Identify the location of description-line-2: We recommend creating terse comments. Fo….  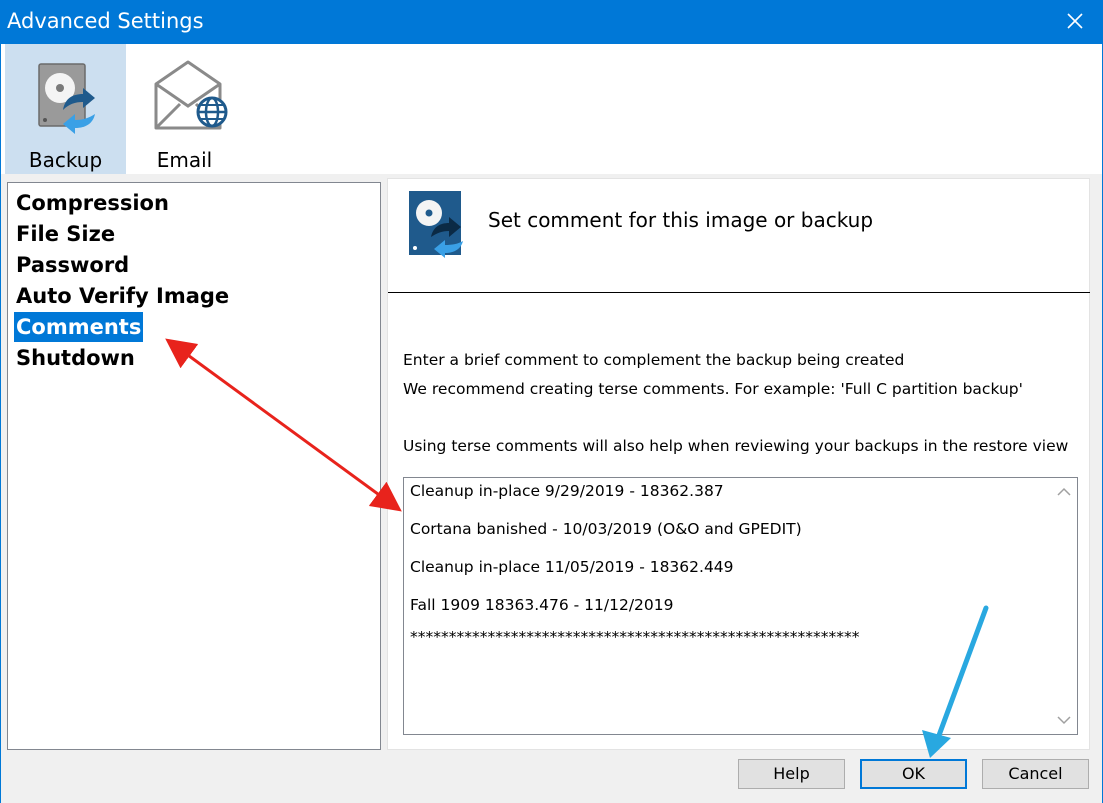
(713, 389).